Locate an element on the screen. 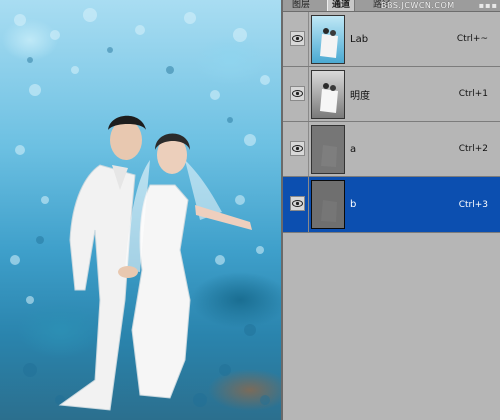  panel-menu-icon: ▪▪▪ is located at coordinates (488, 5).